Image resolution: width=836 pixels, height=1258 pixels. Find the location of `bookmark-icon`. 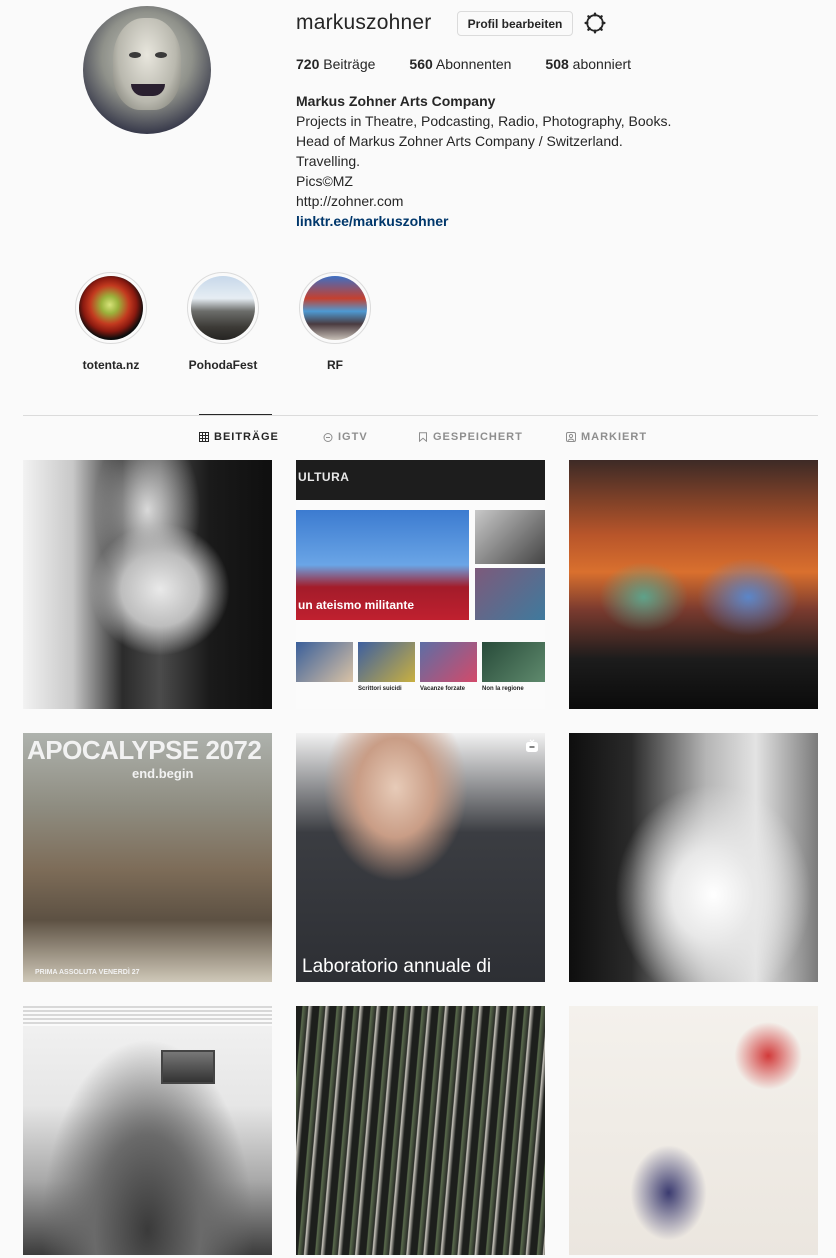

bookmark-icon is located at coordinates (423, 437).